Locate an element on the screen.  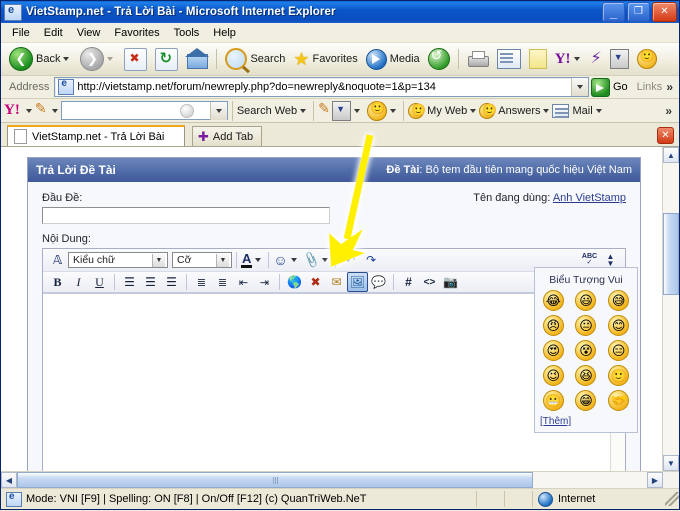
menu-item-help: Help is located at coordinates (224, 33).